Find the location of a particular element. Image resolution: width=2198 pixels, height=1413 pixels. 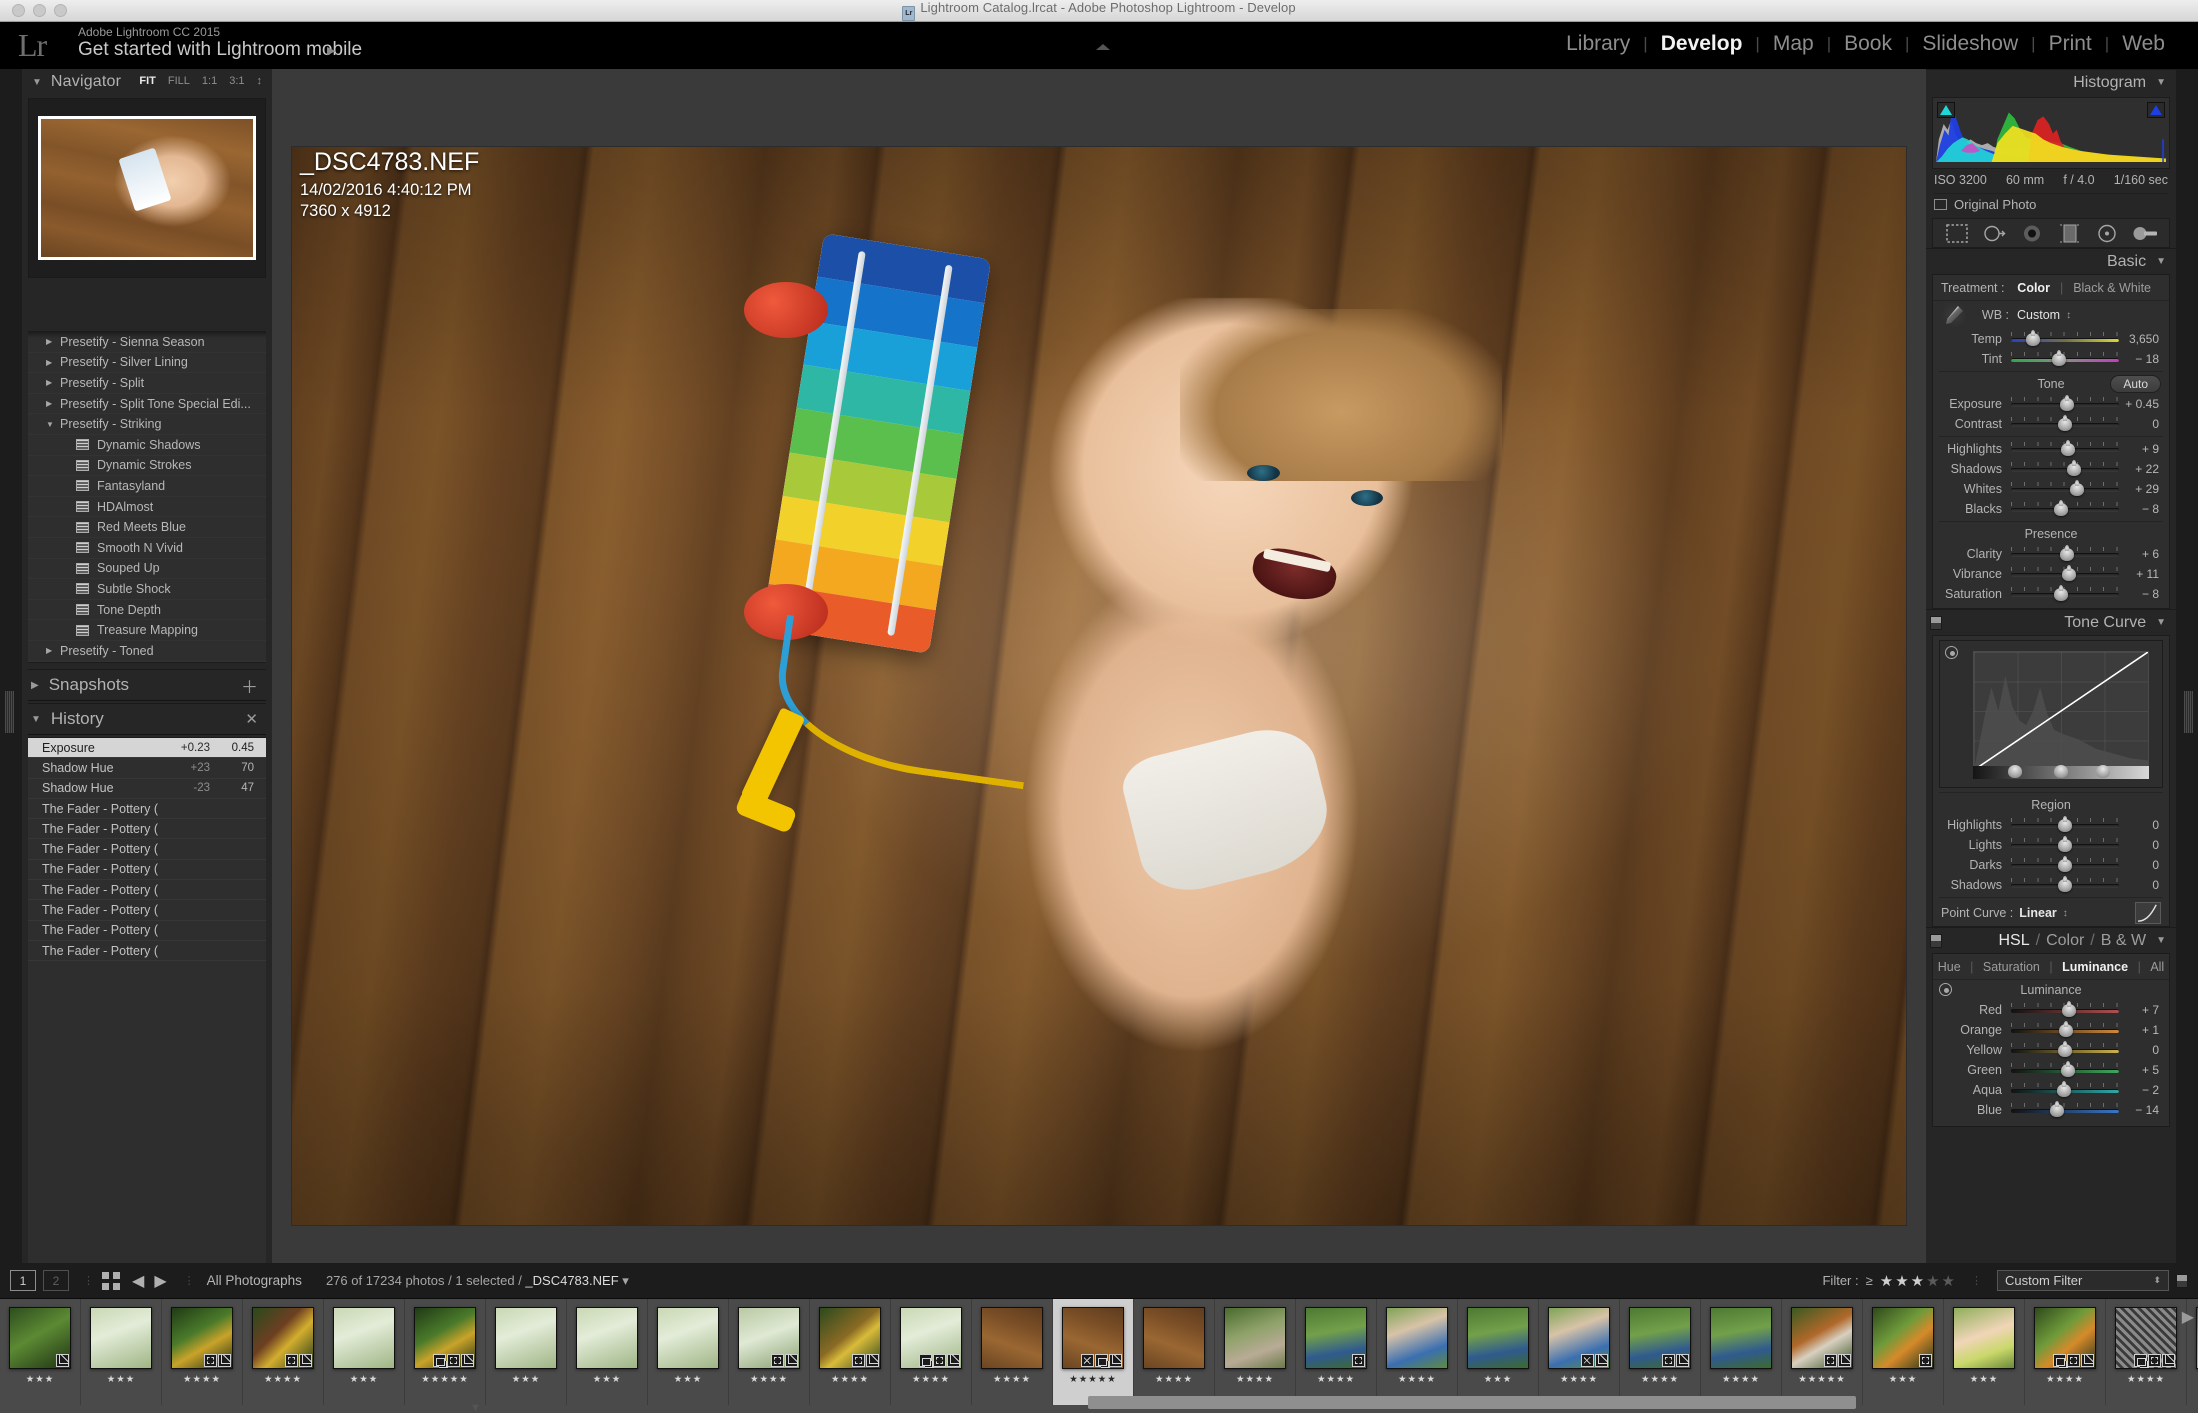

region-darks-value: 0 is located at coordinates (2141, 865).